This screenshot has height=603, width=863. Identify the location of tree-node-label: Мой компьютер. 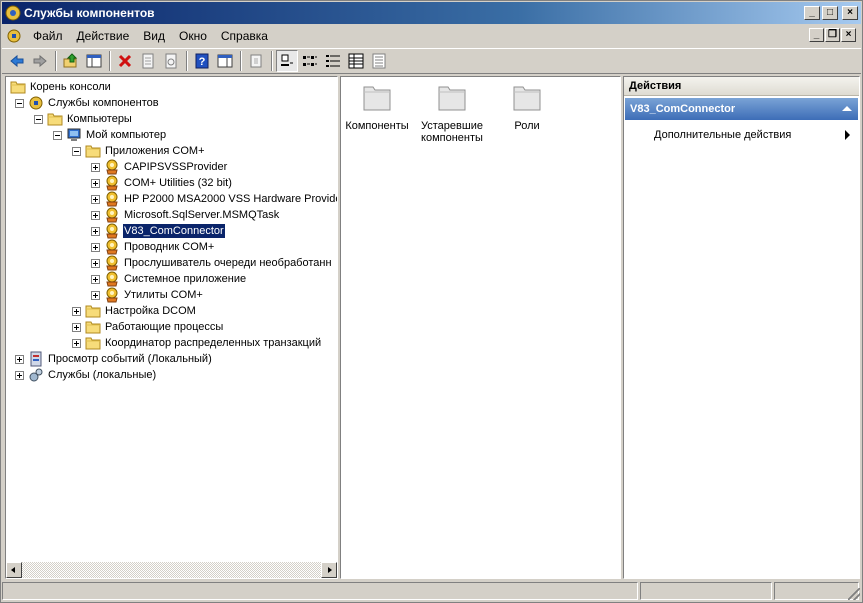
(126, 135).